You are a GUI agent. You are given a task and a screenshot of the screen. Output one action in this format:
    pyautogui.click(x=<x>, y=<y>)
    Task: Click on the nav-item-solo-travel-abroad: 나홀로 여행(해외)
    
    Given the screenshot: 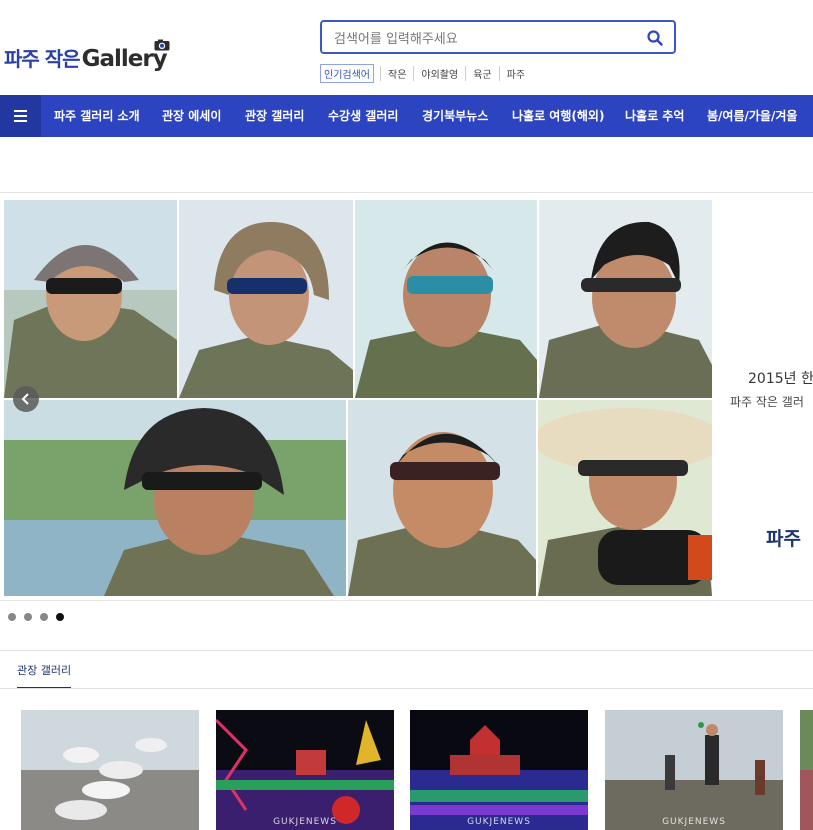 What is the action you would take?
    pyautogui.click(x=558, y=116)
    